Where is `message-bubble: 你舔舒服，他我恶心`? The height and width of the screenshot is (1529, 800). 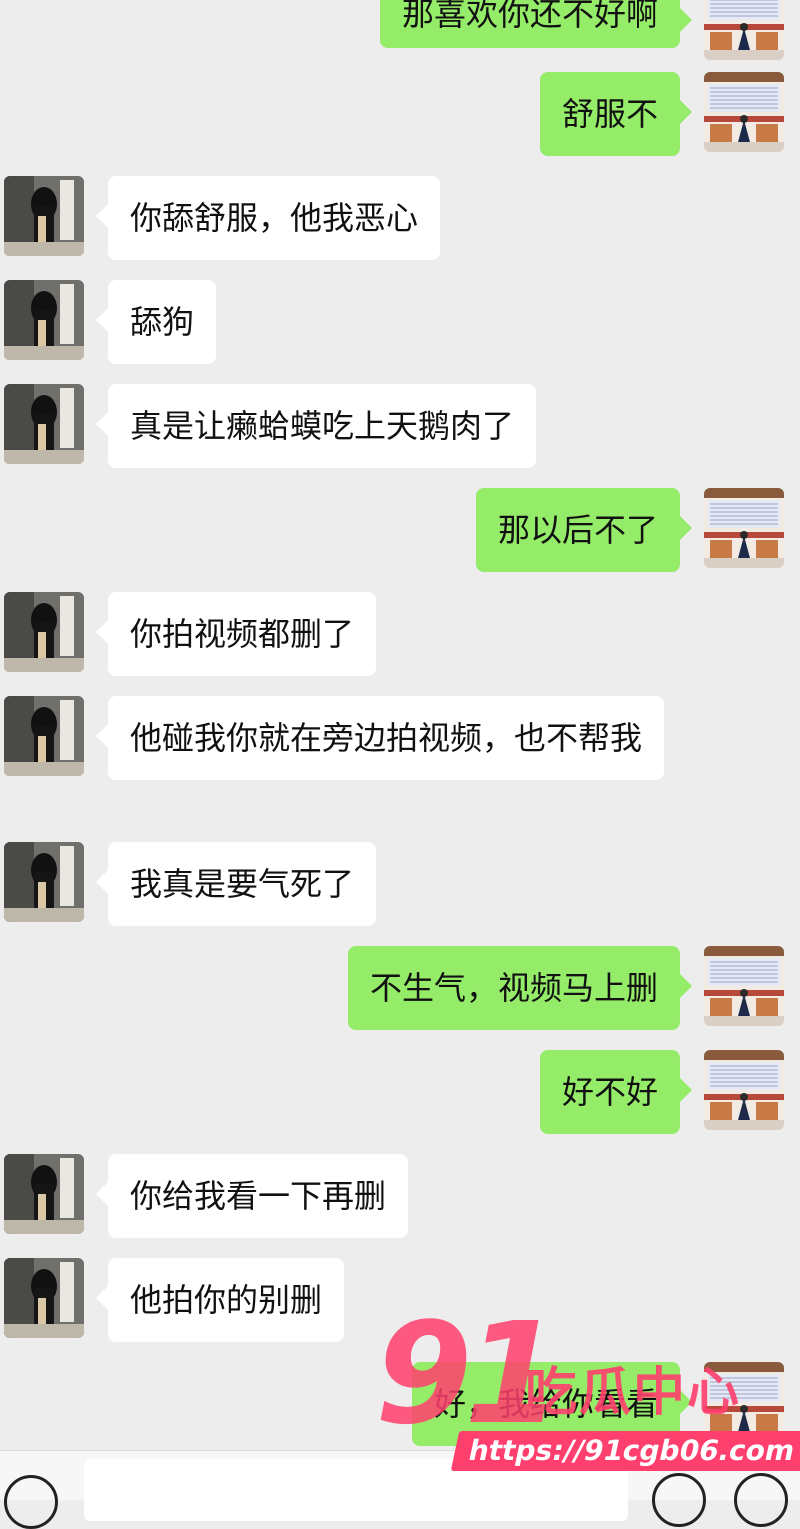 message-bubble: 你舔舒服，他我恶心 is located at coordinates (268, 218).